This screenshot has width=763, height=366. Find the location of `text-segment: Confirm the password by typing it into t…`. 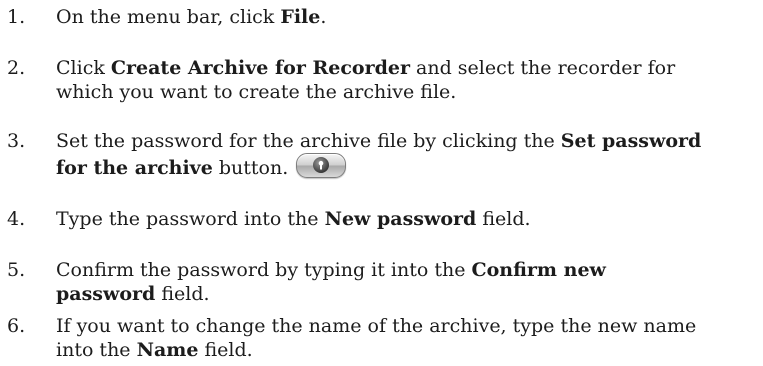

text-segment: Confirm the password by typing it into t… is located at coordinates (264, 270).